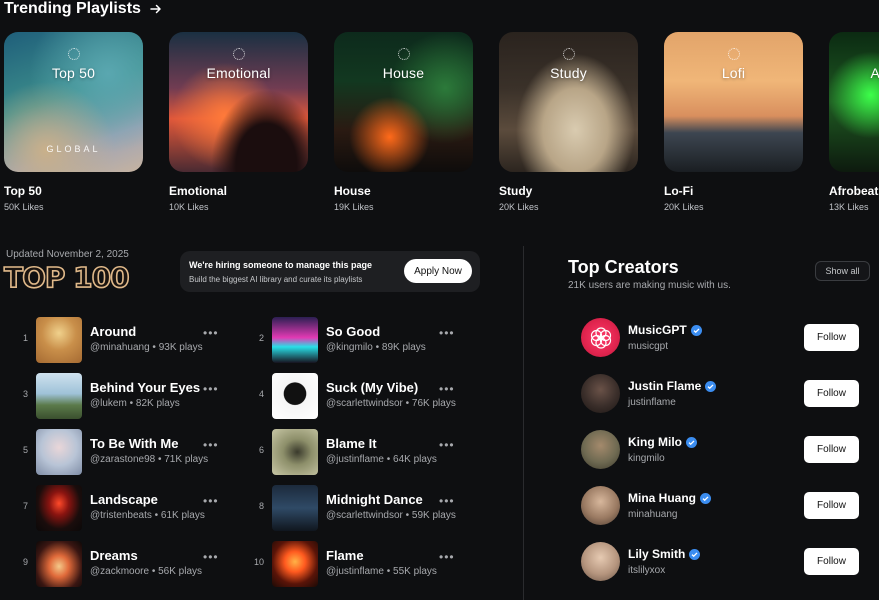  Describe the element at coordinates (438, 271) in the screenshot. I see `apply-now-button: Apply Now` at that location.